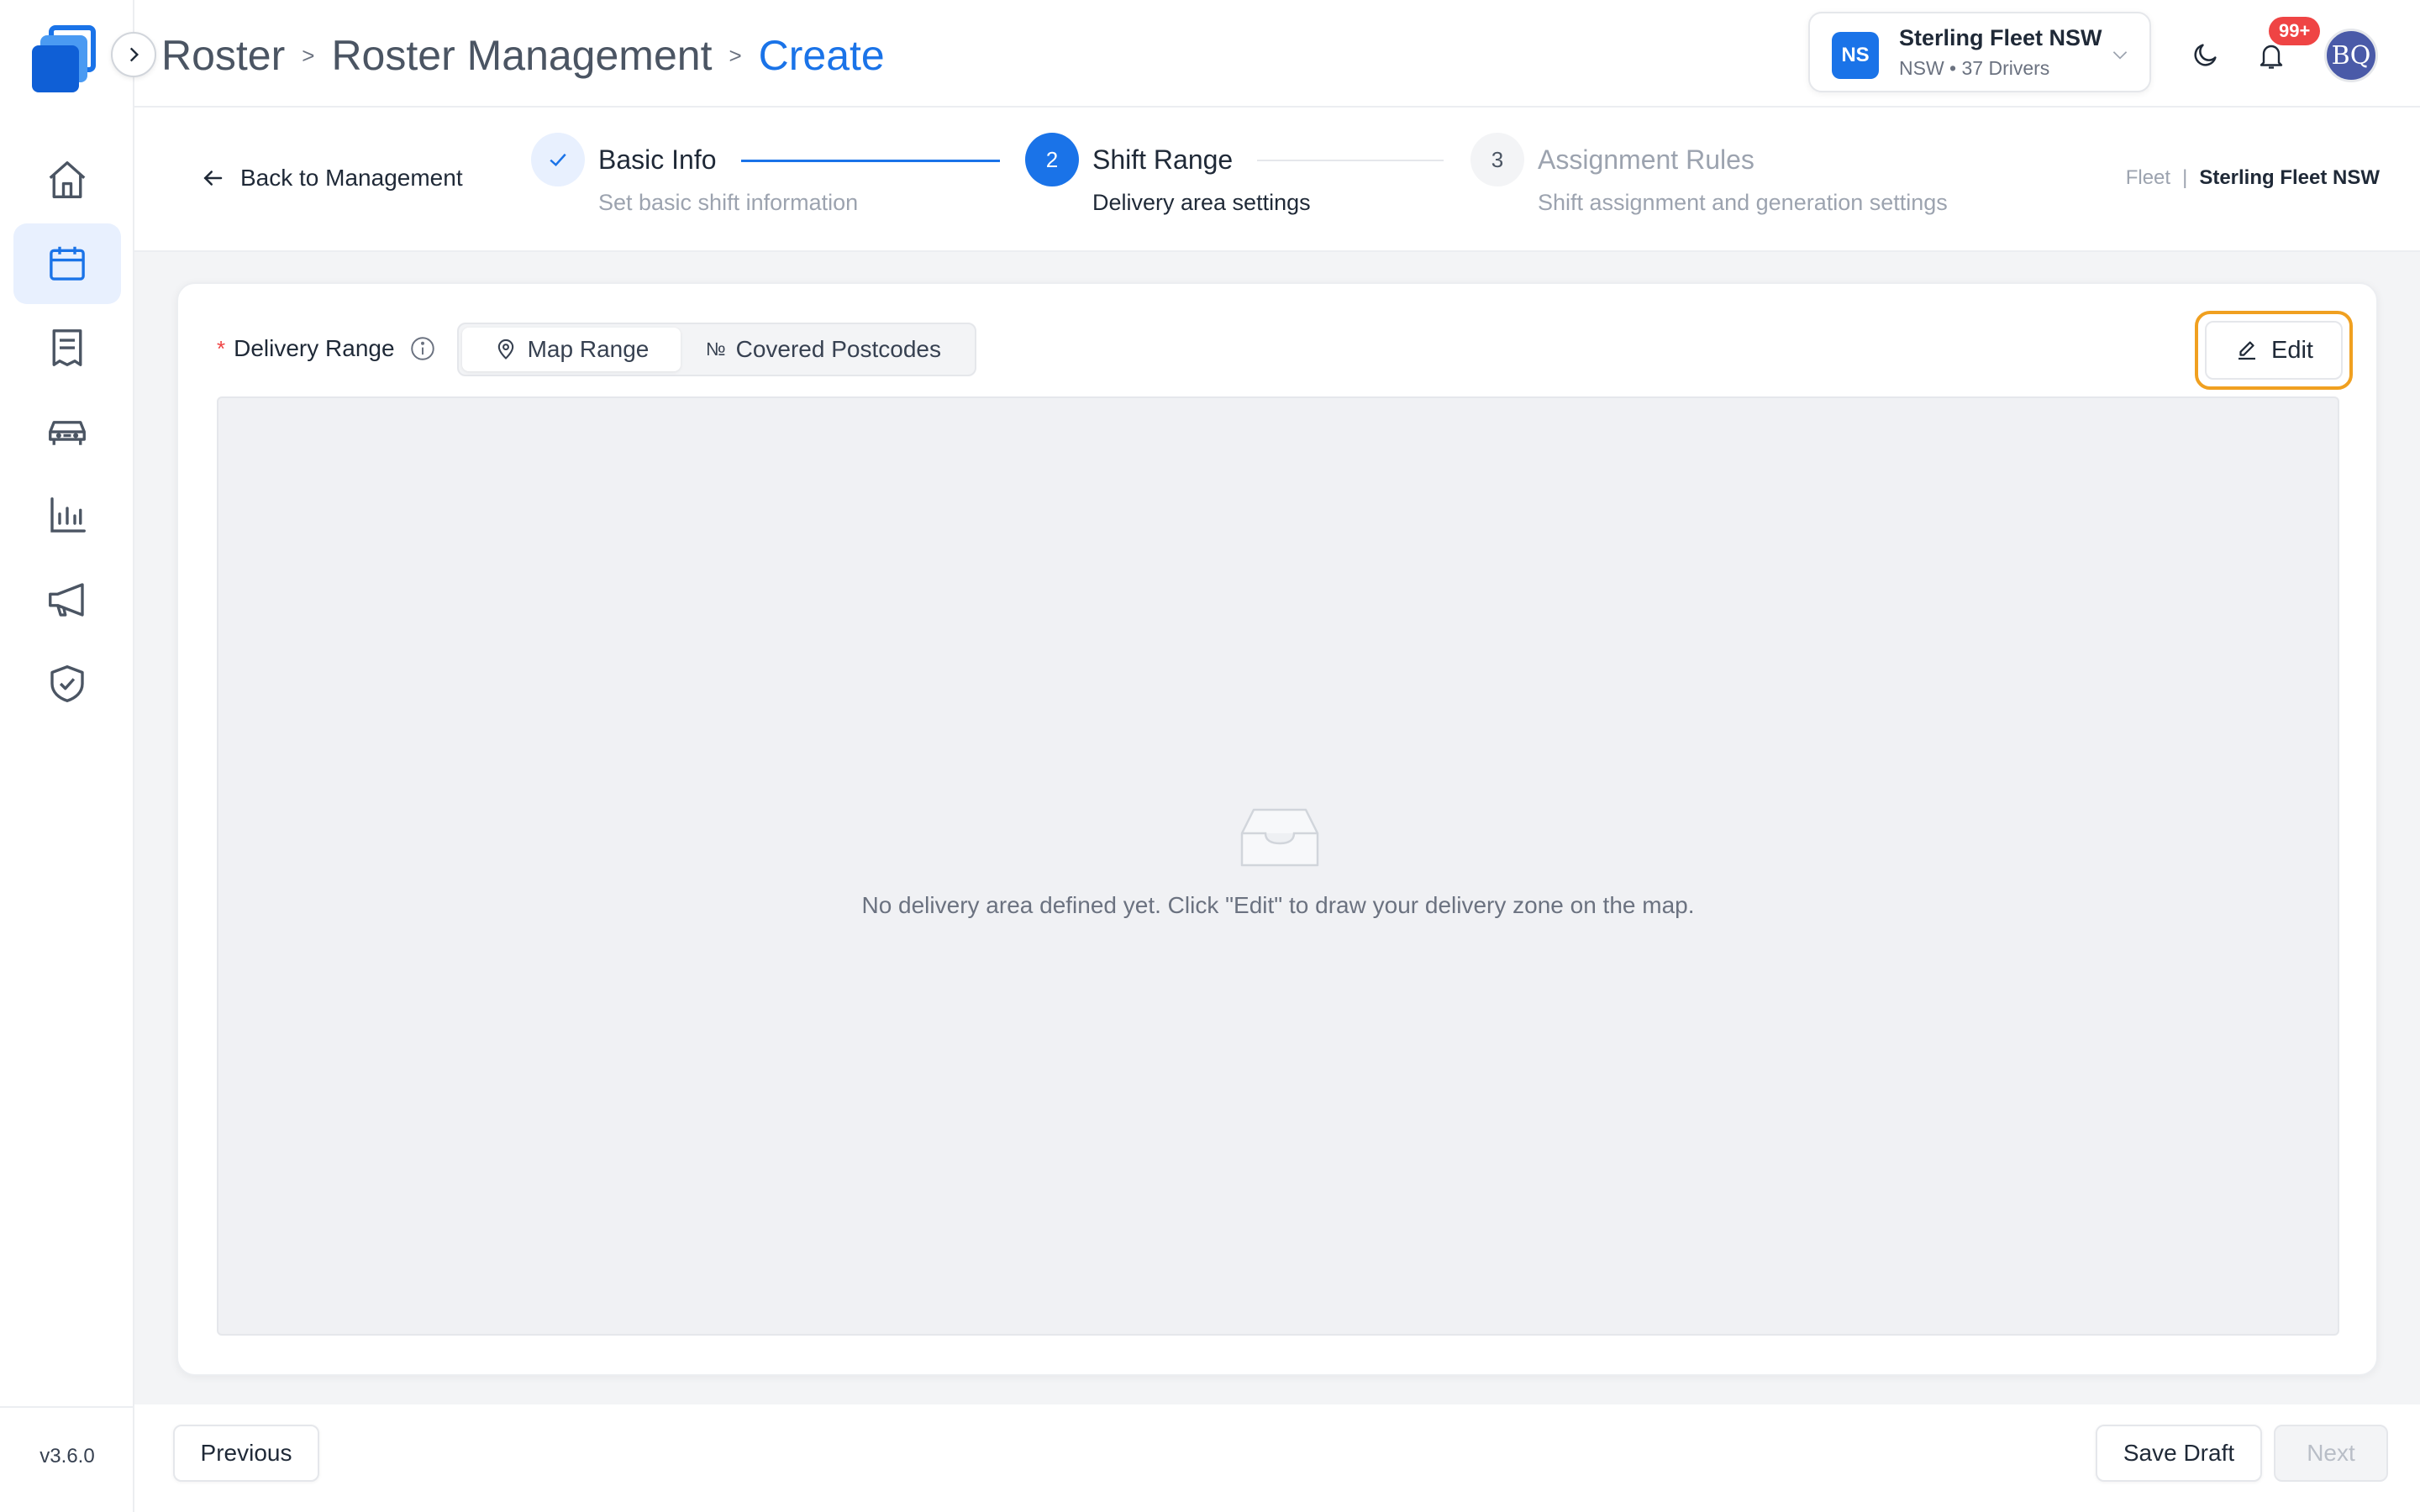  What do you see at coordinates (1646, 159) in the screenshot?
I see `step-title: Assignment Rules` at bounding box center [1646, 159].